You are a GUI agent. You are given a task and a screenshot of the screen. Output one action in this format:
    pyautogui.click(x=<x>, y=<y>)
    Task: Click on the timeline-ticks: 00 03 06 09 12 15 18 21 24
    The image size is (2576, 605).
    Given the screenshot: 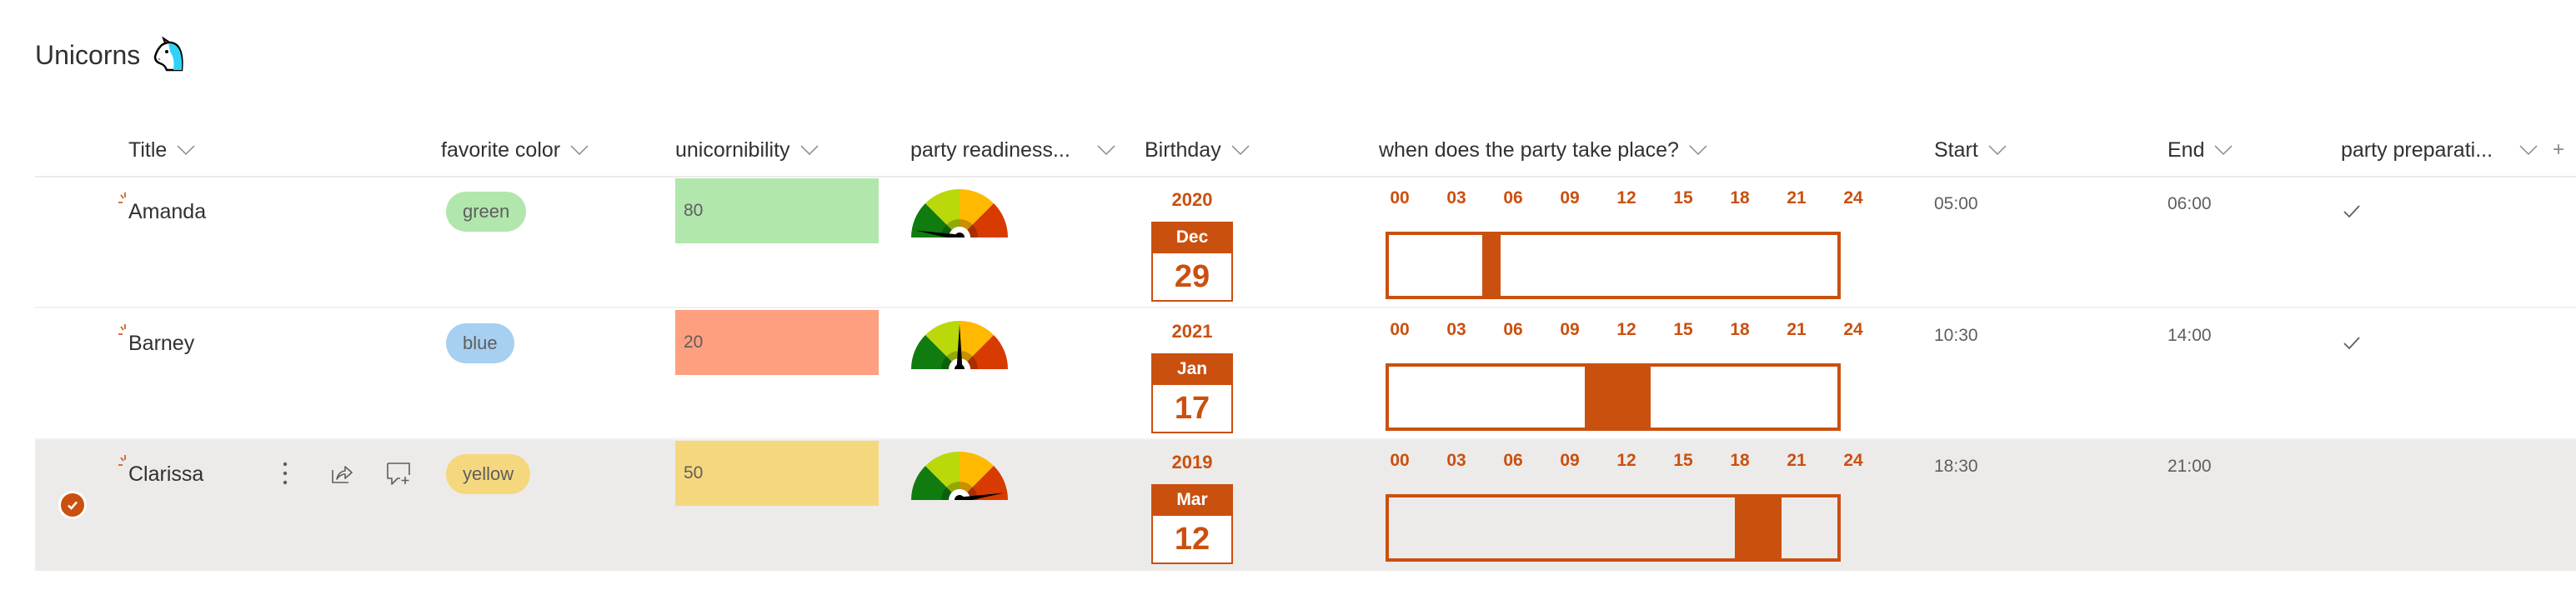 What is the action you would take?
    pyautogui.click(x=1621, y=200)
    